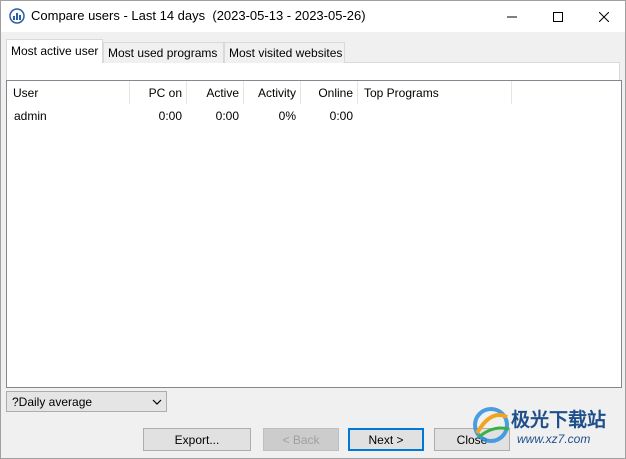 This screenshot has width=626, height=459. I want to click on close-icon, so click(604, 16).